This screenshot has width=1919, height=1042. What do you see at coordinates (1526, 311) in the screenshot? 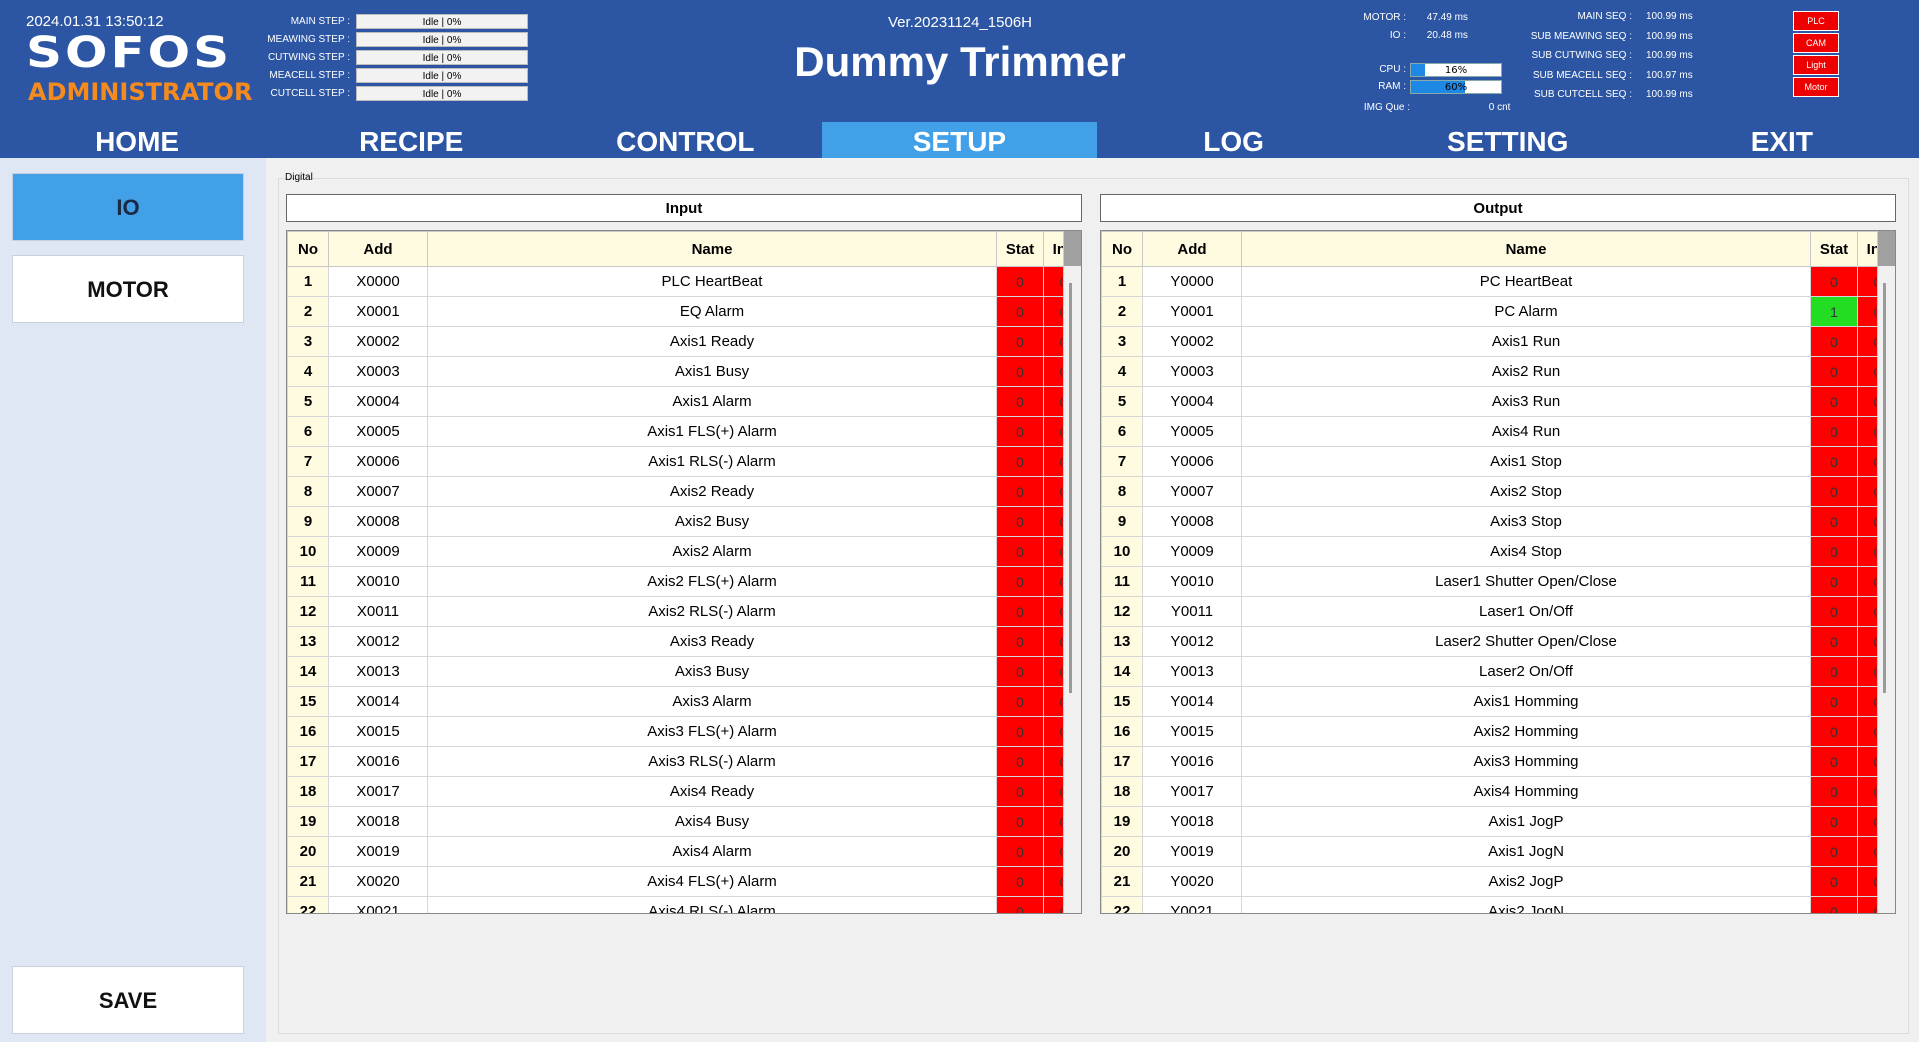
I see `row-name: PC Alarm` at bounding box center [1526, 311].